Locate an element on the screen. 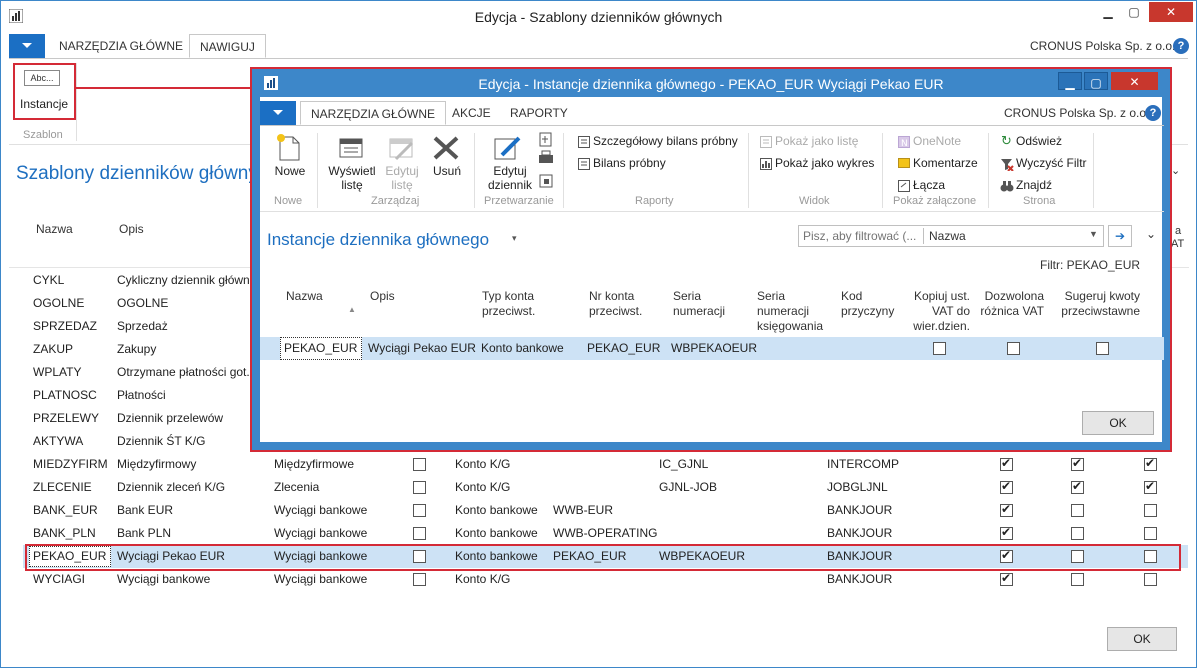 The width and height of the screenshot is (1197, 668). tab-nawiguj: NAWIGUJ is located at coordinates (227, 46).